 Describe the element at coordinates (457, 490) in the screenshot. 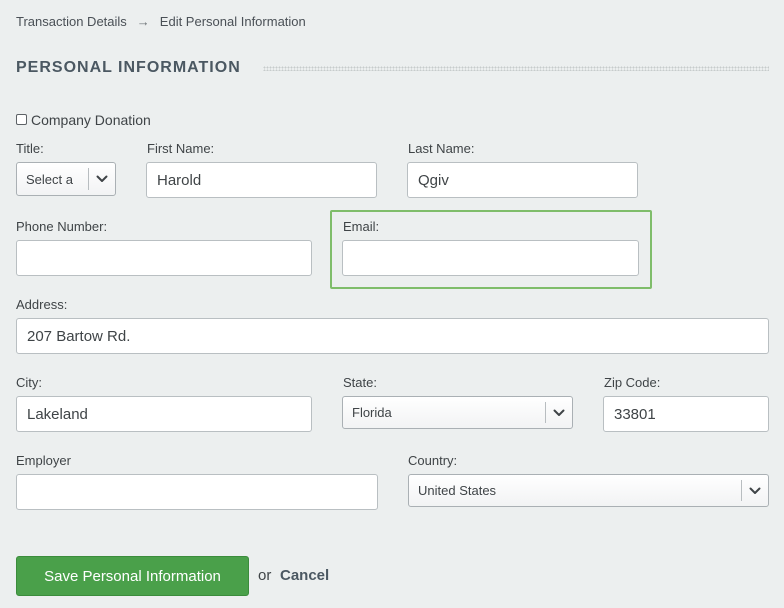

I see `country-select-value: United States` at that location.